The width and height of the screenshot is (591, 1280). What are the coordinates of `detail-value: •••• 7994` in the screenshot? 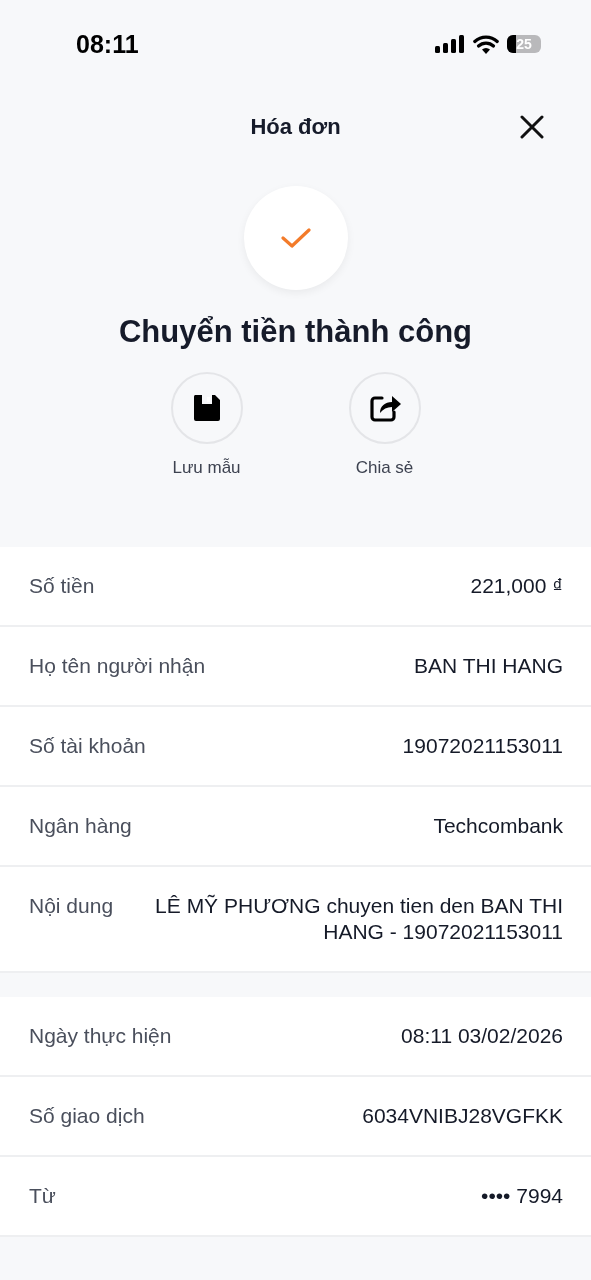 It's located at (522, 1196).